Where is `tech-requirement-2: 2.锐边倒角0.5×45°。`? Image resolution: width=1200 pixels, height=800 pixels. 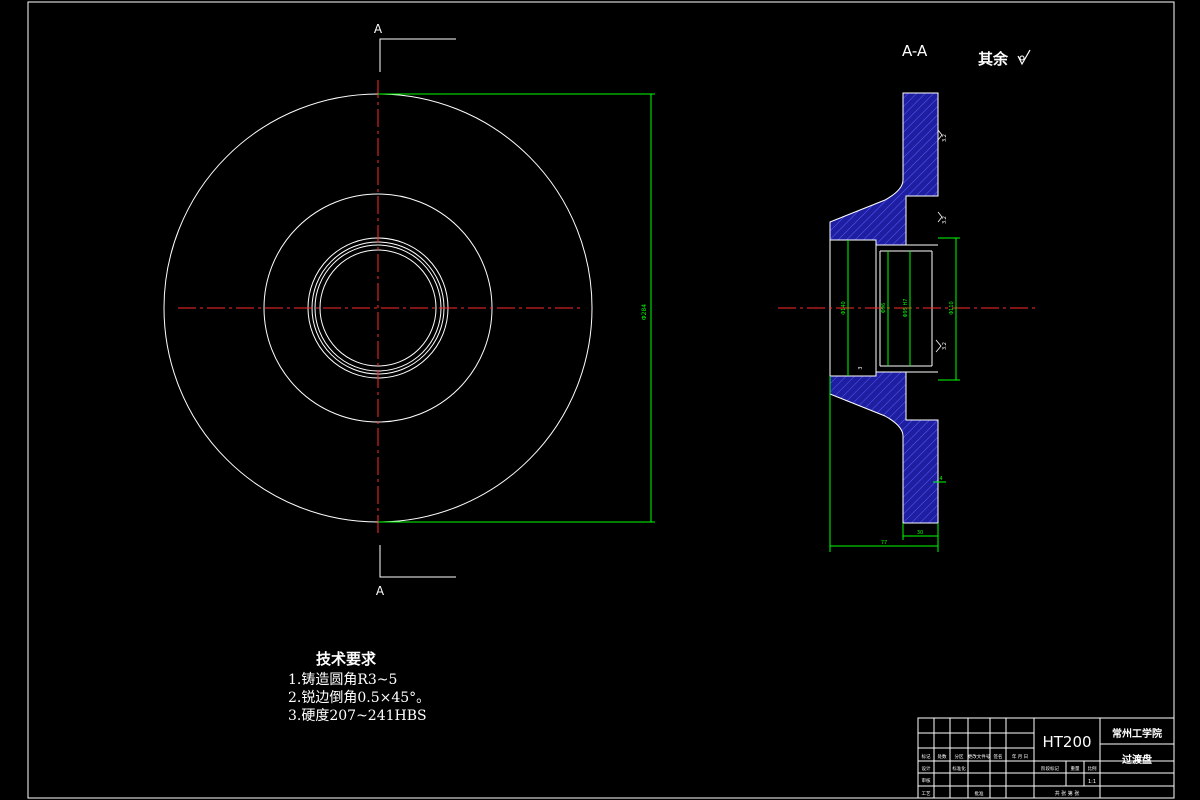
tech-requirement-2: 2.锐边倒角0.5×45°。 is located at coordinates (359, 698).